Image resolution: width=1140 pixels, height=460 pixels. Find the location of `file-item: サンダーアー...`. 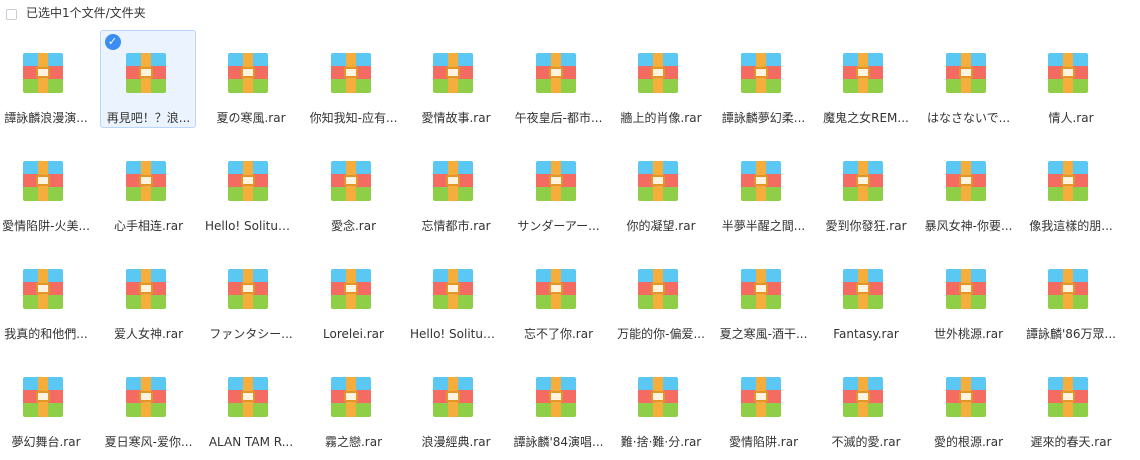

file-item: サンダーアー... is located at coordinates (558, 187).